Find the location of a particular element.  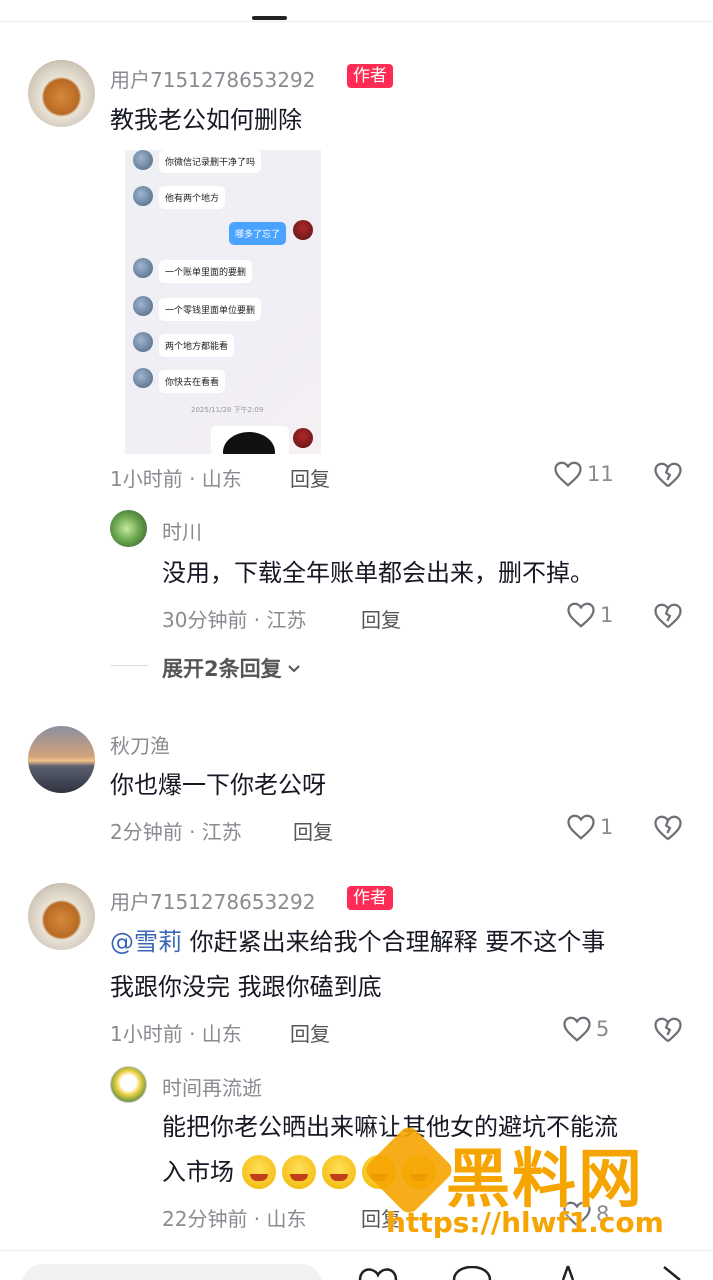

chat-bubble: 你微信记录删干净了吗 is located at coordinates (210, 161).